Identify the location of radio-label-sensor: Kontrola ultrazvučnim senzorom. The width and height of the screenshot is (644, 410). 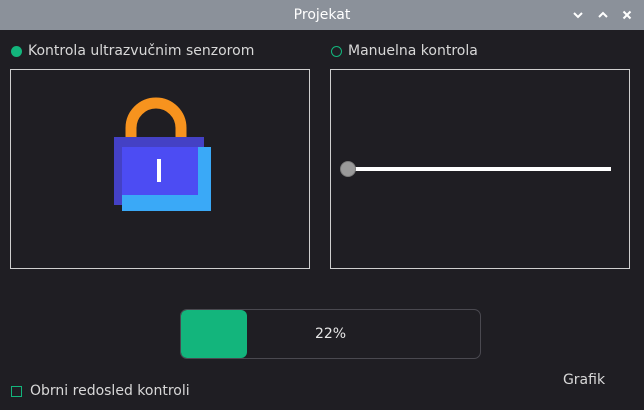
(141, 51).